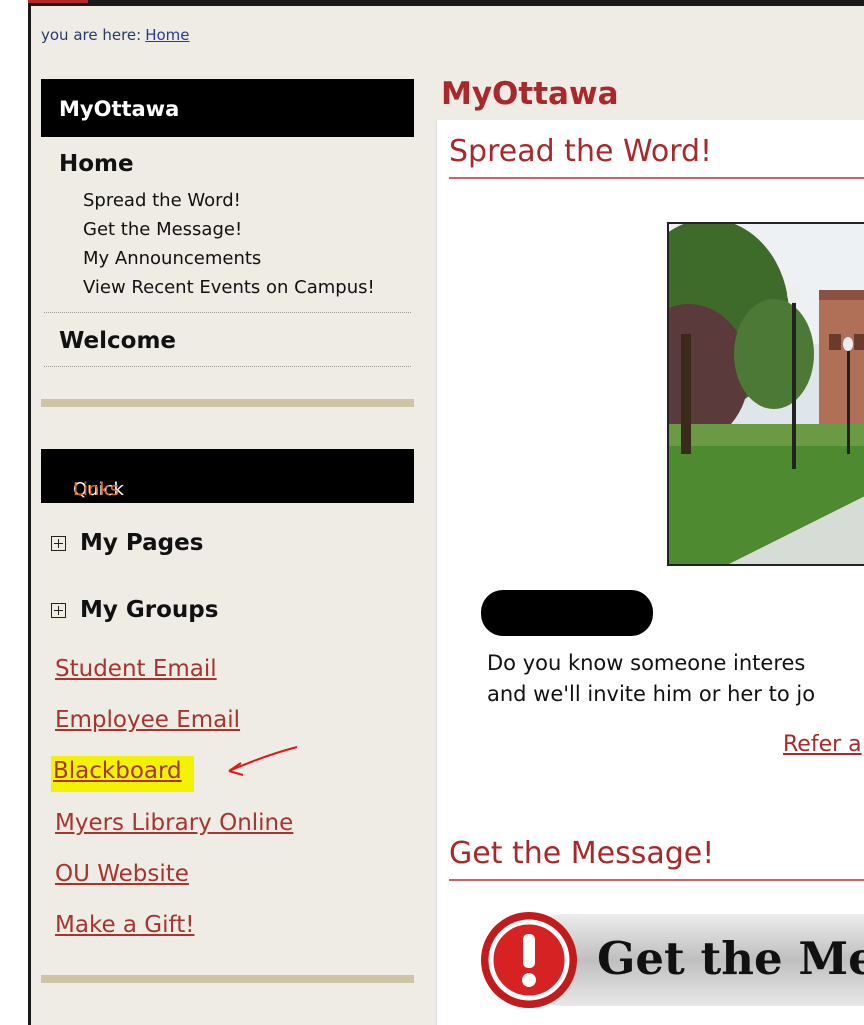 The image size is (864, 1025). What do you see at coordinates (149, 610) in the screenshot?
I see `my-groups-label: My Groups` at bounding box center [149, 610].